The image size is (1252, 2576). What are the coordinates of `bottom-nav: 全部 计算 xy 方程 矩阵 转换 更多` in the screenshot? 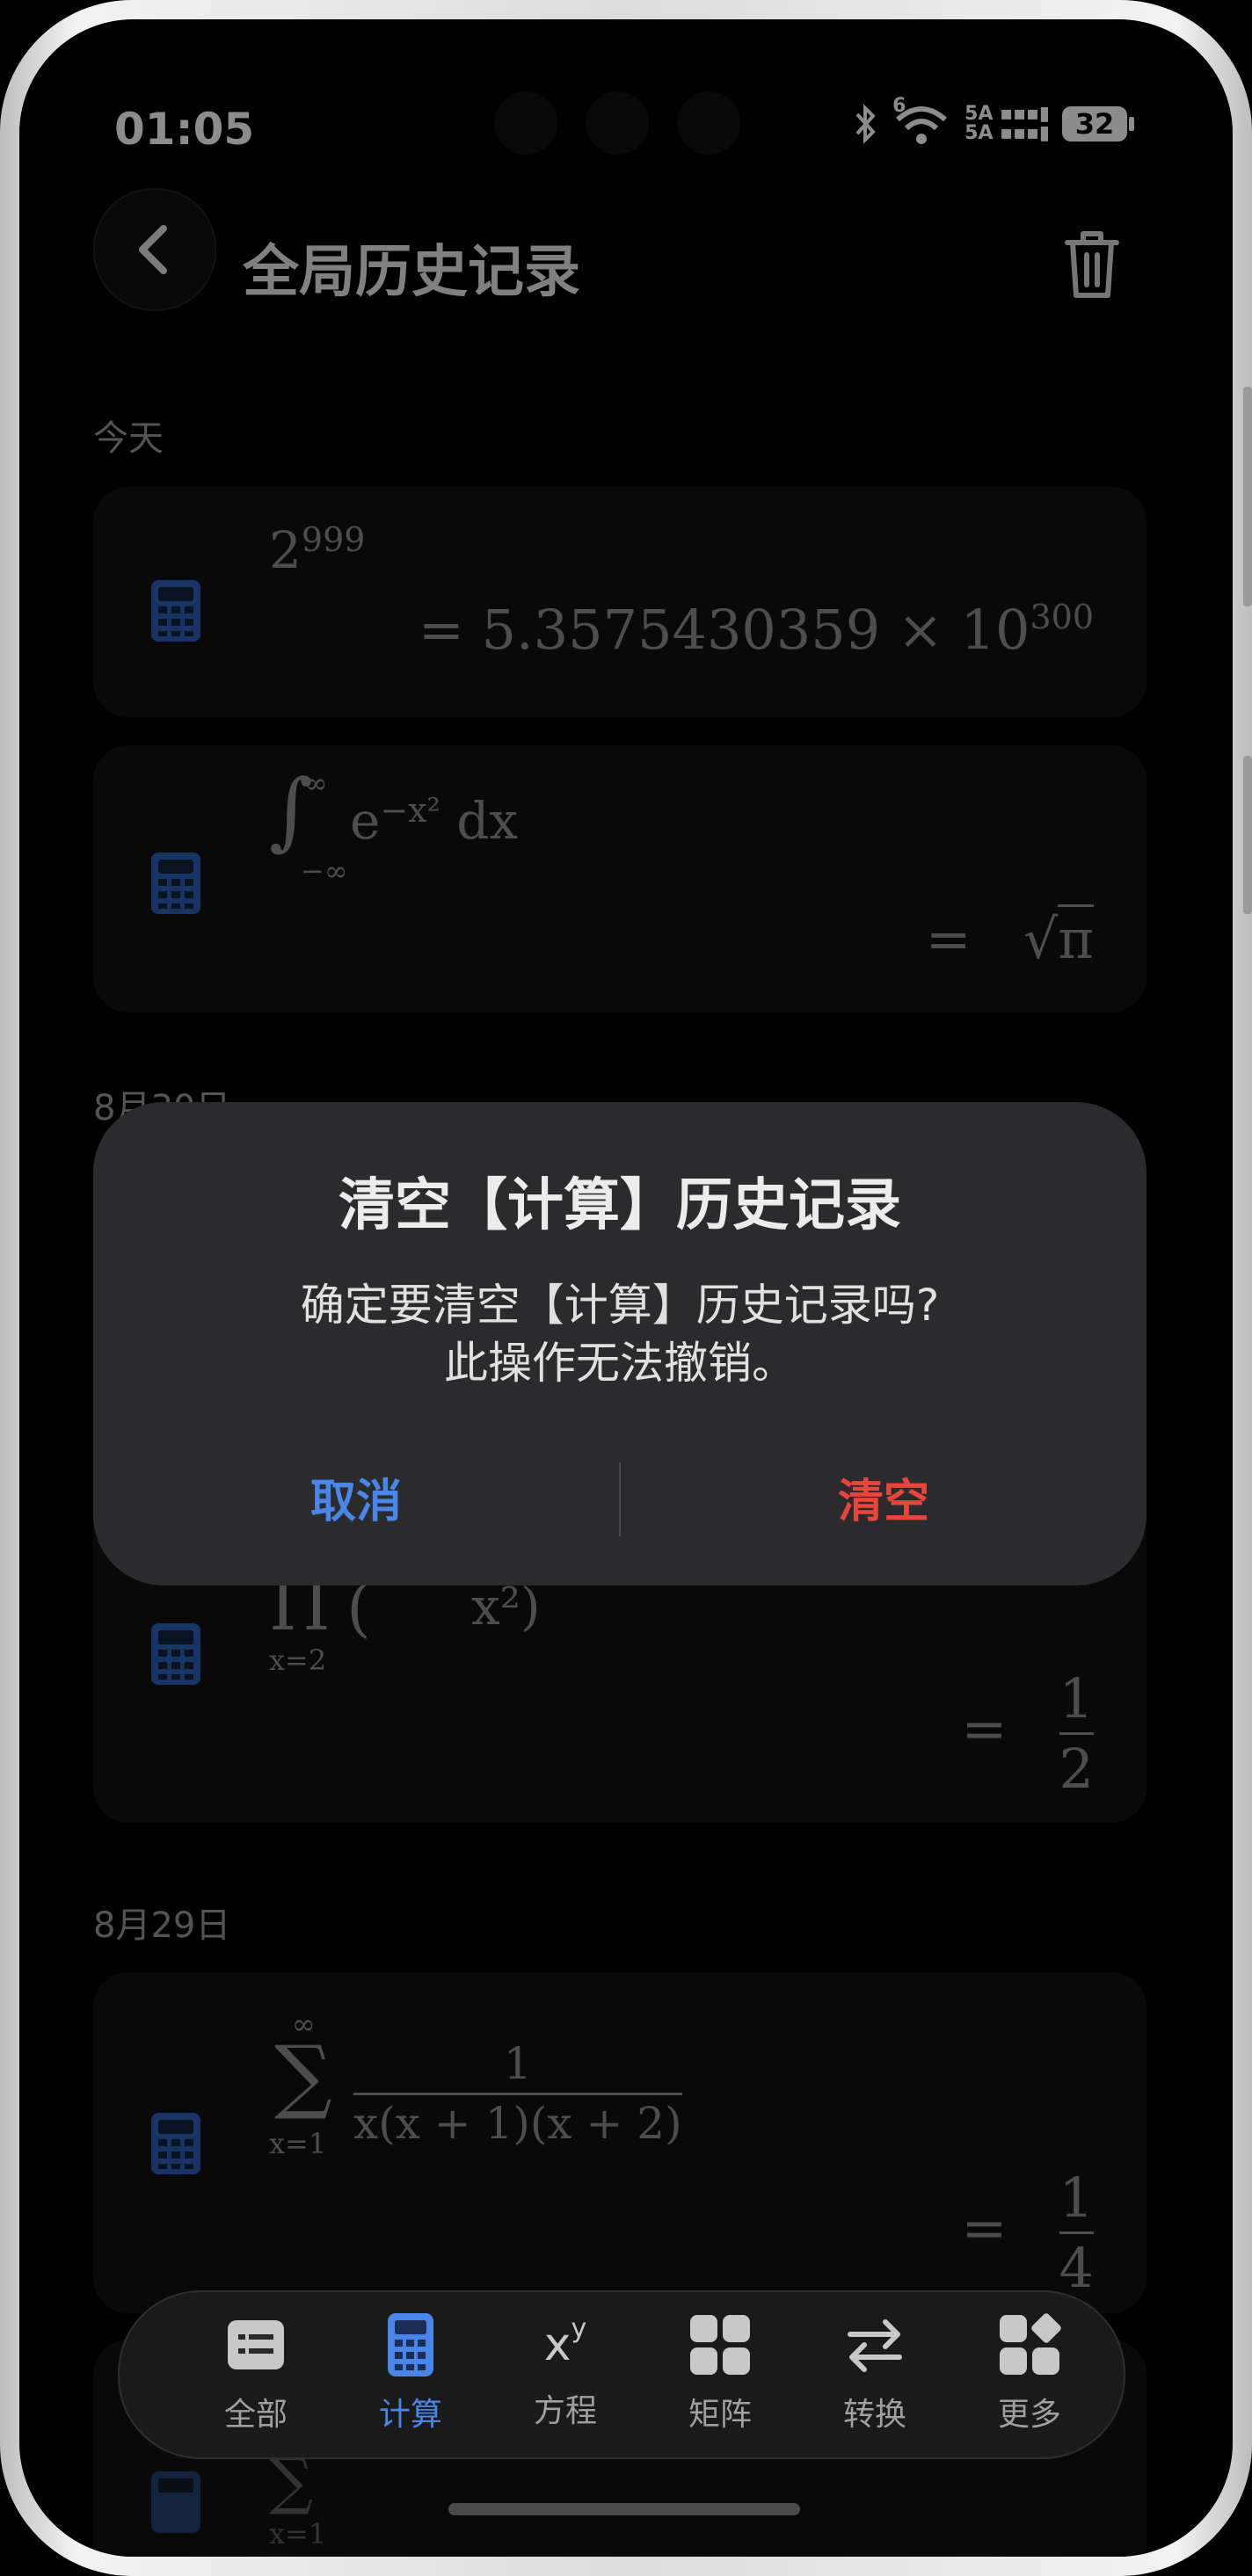 It's located at (621, 2374).